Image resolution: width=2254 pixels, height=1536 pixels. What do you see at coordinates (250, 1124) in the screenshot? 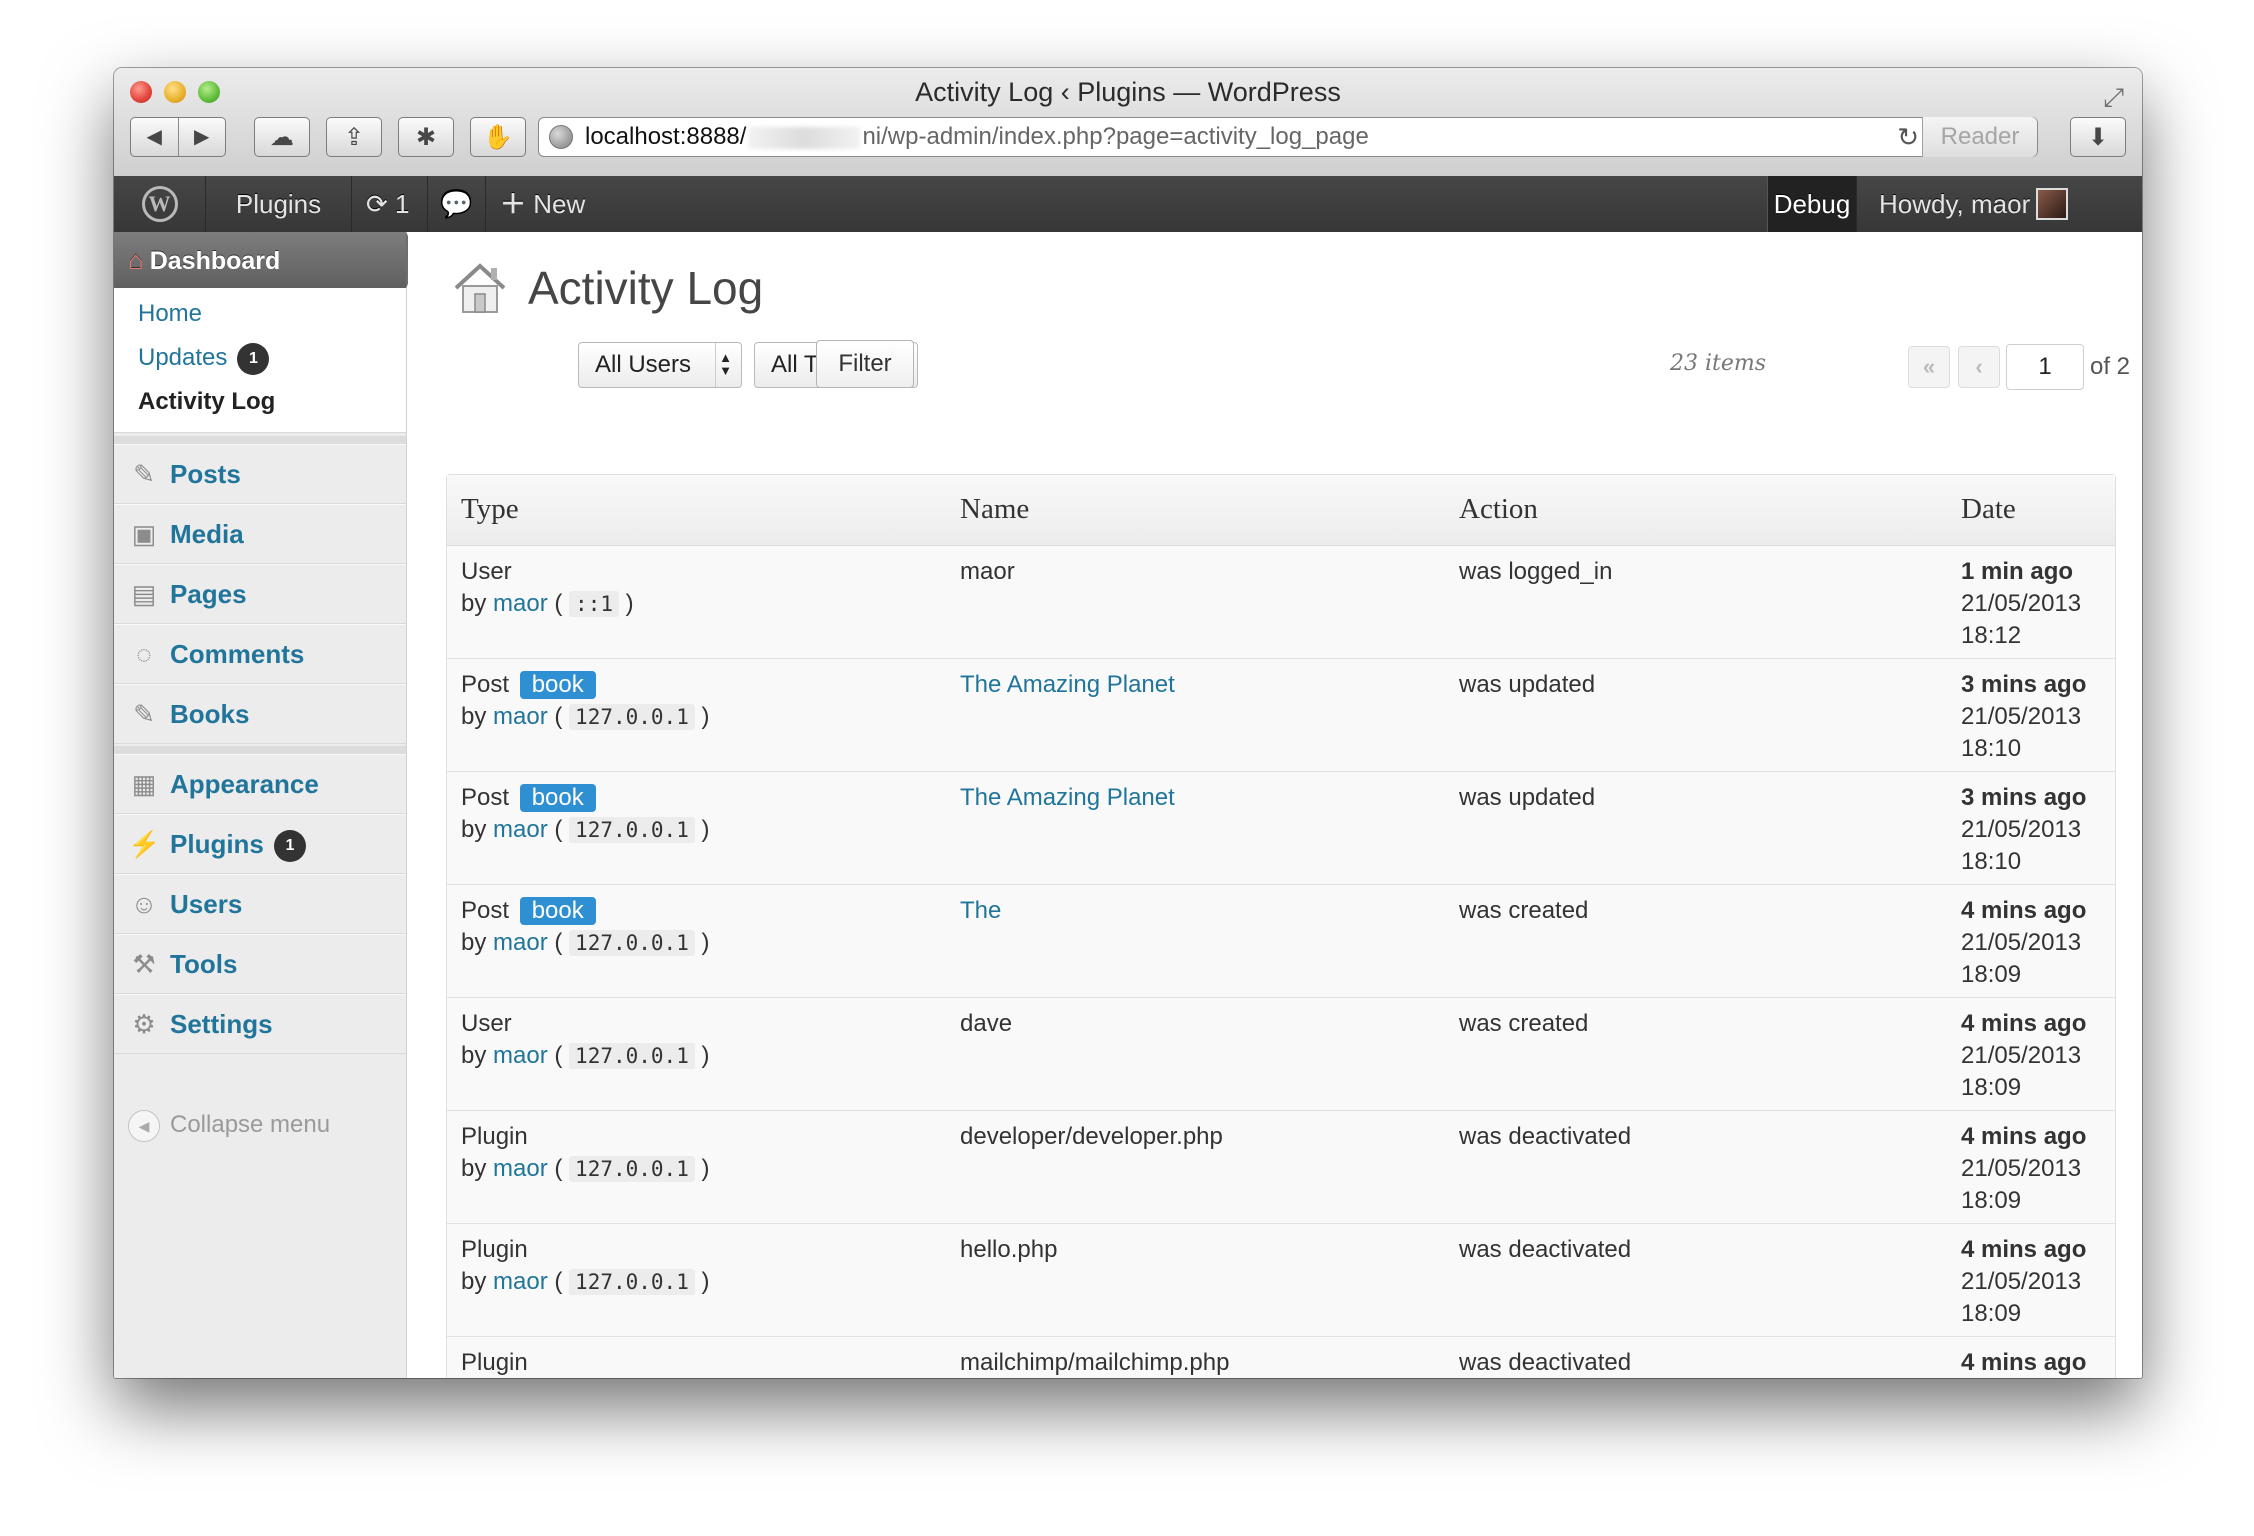
I see `collapse-label: Collapse menu` at bounding box center [250, 1124].